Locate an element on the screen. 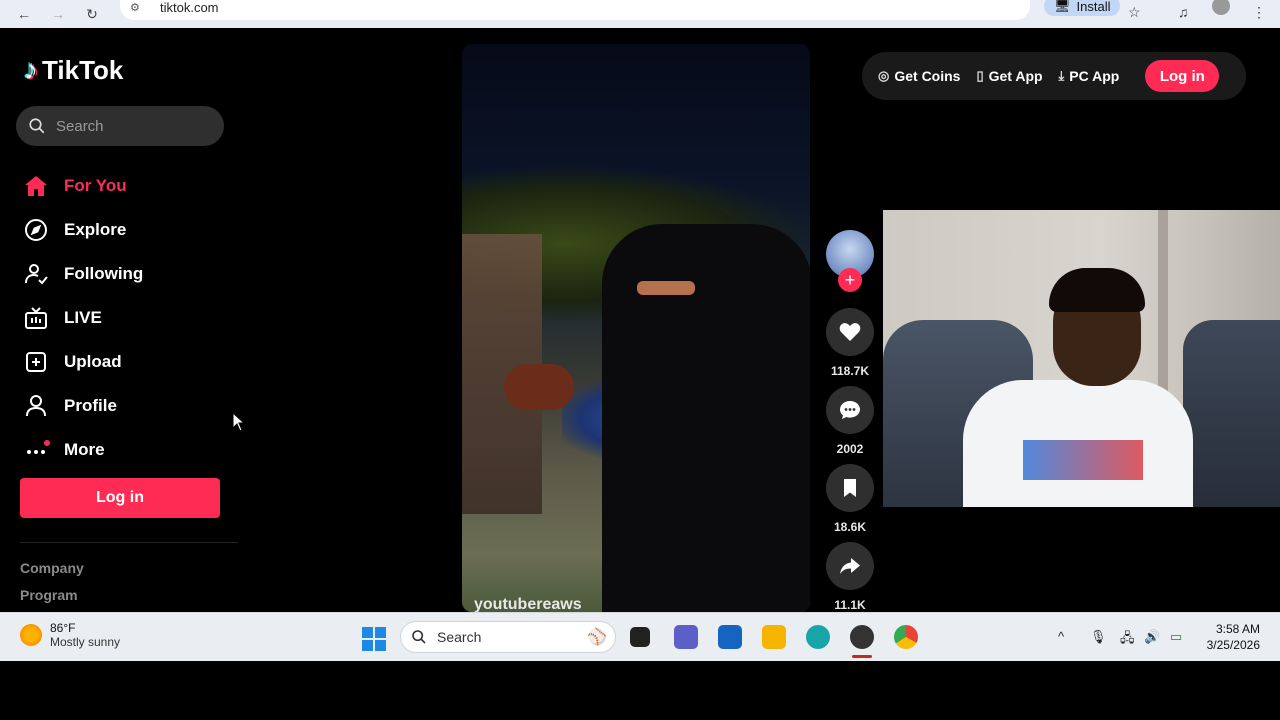 Image resolution: width=1280 pixels, height=720 pixels. like-count: 118.7K is located at coordinates (850, 371).